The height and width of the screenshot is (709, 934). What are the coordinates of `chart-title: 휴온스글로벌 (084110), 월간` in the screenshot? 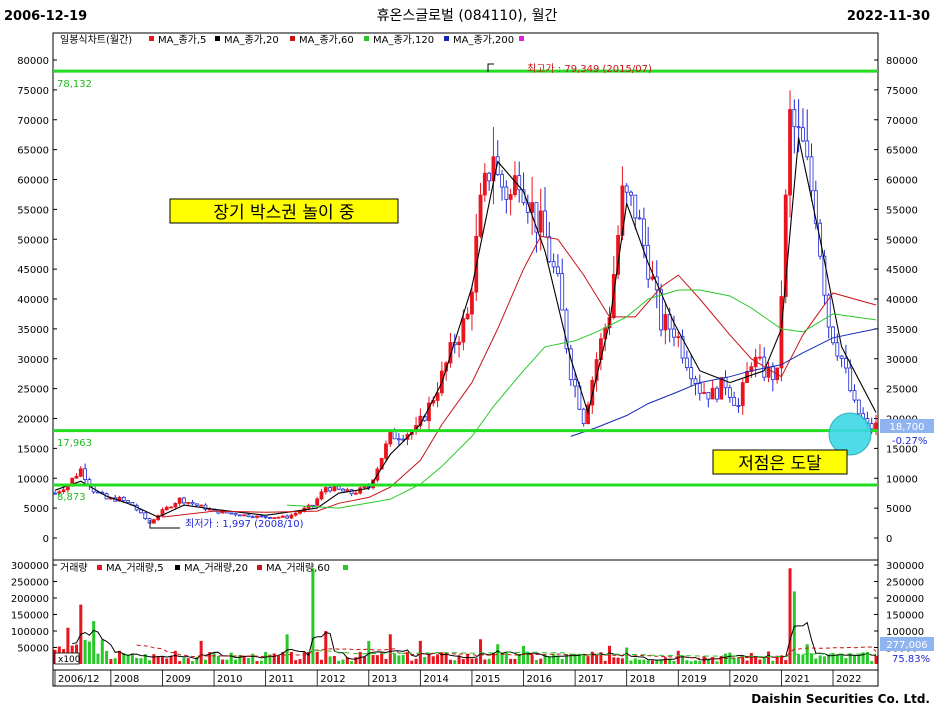 It's located at (467, 16).